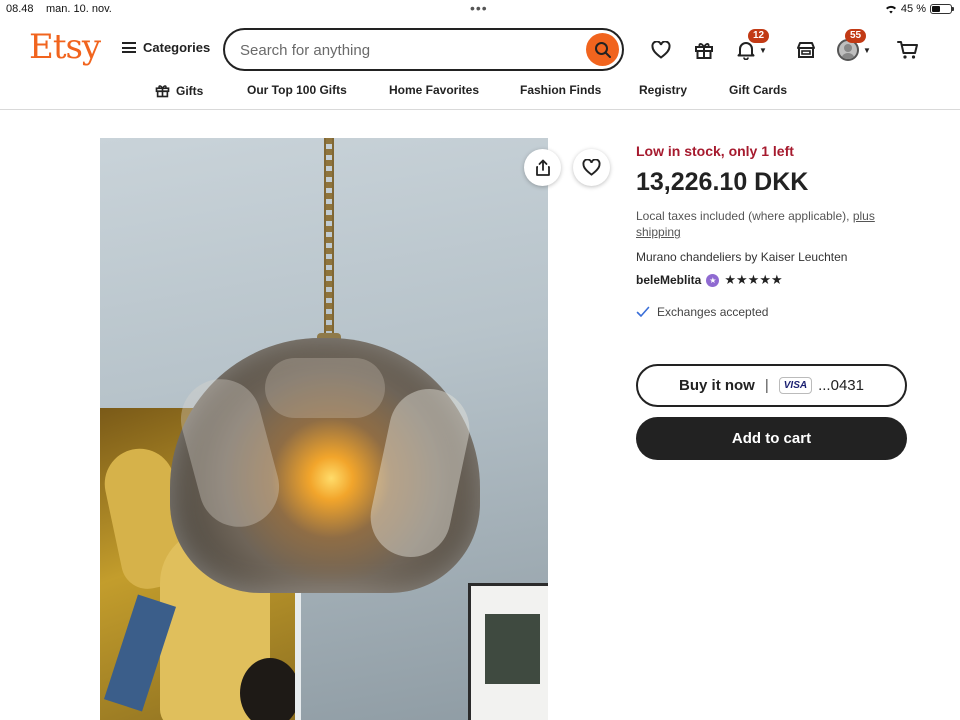 Image resolution: width=960 pixels, height=720 pixels. Describe the element at coordinates (325, 465) in the screenshot. I see `lamp-shade` at that location.